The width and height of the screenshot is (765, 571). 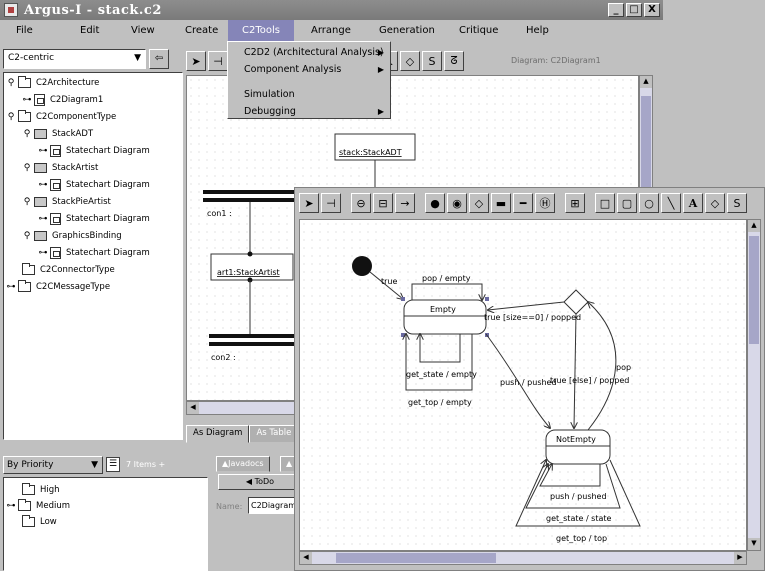 I want to click on tree-item: ⊶ C2Diagram1, so click(x=62, y=100).